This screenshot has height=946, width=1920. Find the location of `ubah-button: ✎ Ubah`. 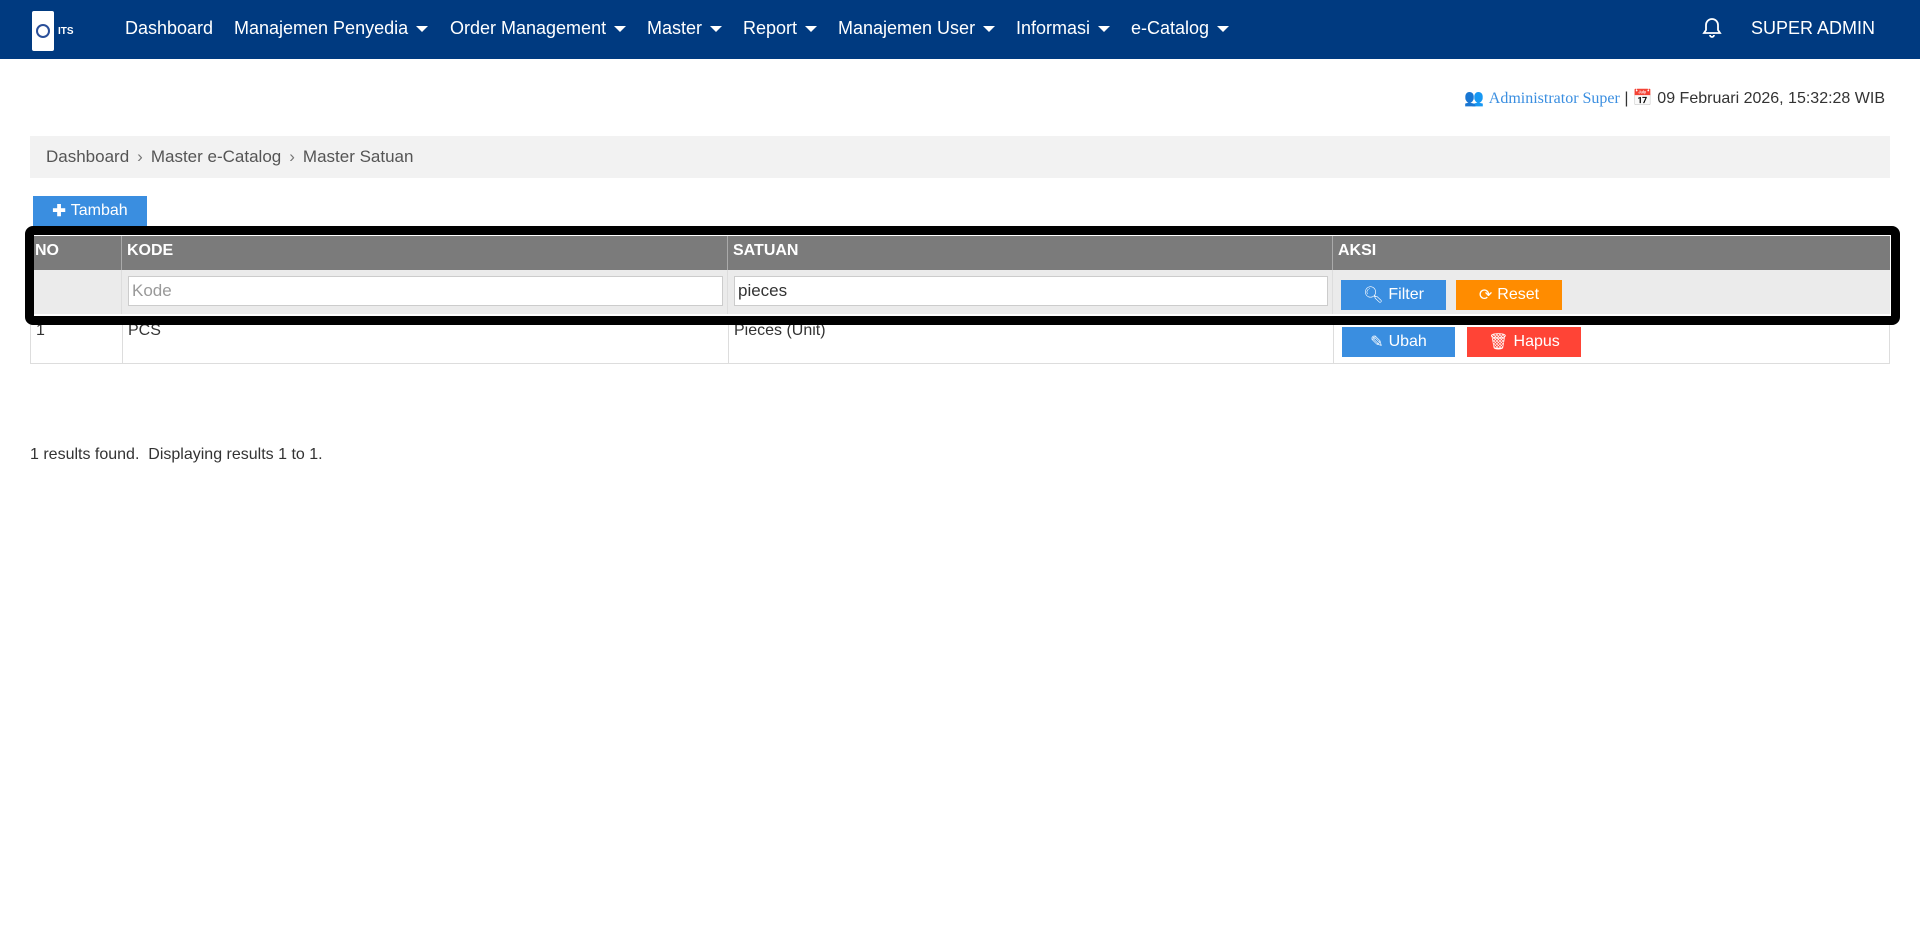

ubah-button: ✎ Ubah is located at coordinates (1398, 342).